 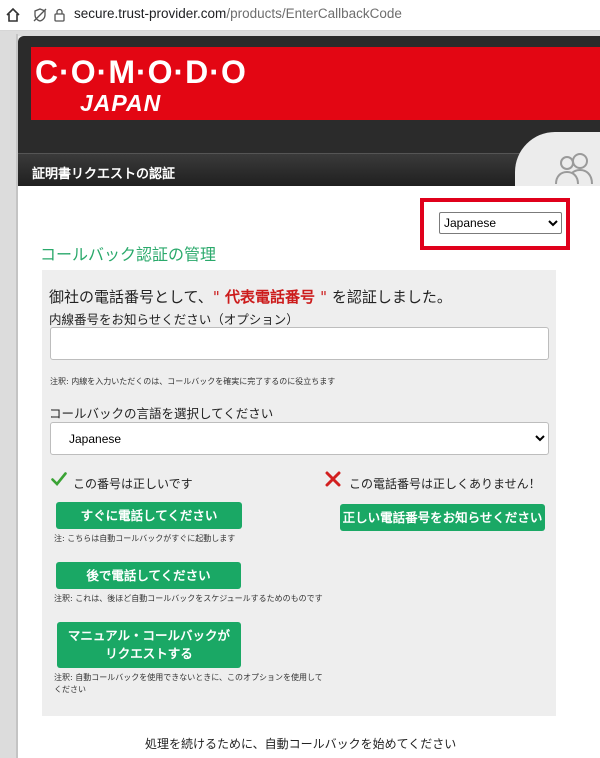 What do you see at coordinates (333, 479) in the screenshot?
I see `x-icon` at bounding box center [333, 479].